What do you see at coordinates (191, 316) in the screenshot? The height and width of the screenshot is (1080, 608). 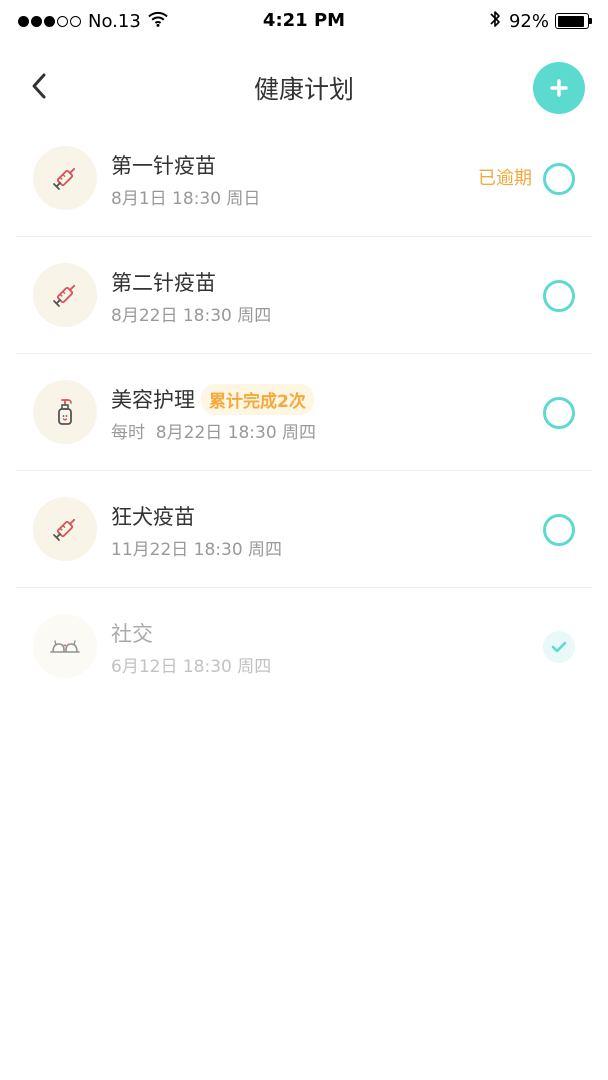 I see `plan-schedule: 8月22日 18:30 周四` at bounding box center [191, 316].